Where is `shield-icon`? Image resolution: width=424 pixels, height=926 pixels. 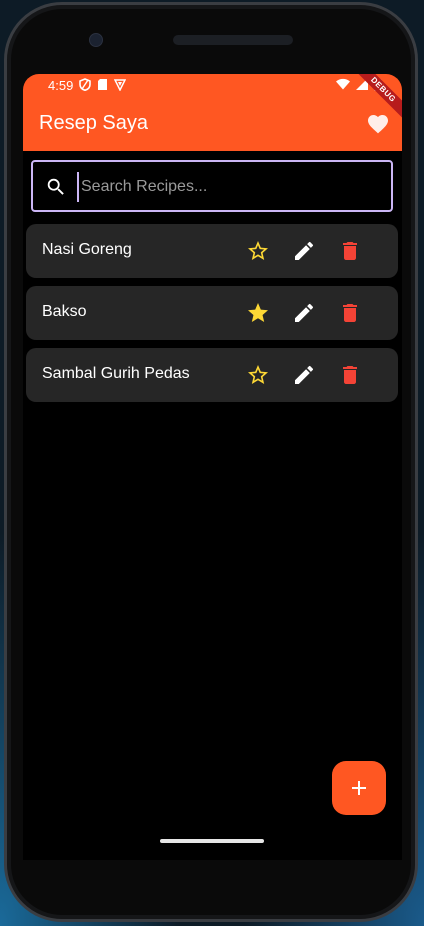
shield-icon is located at coordinates (85, 84).